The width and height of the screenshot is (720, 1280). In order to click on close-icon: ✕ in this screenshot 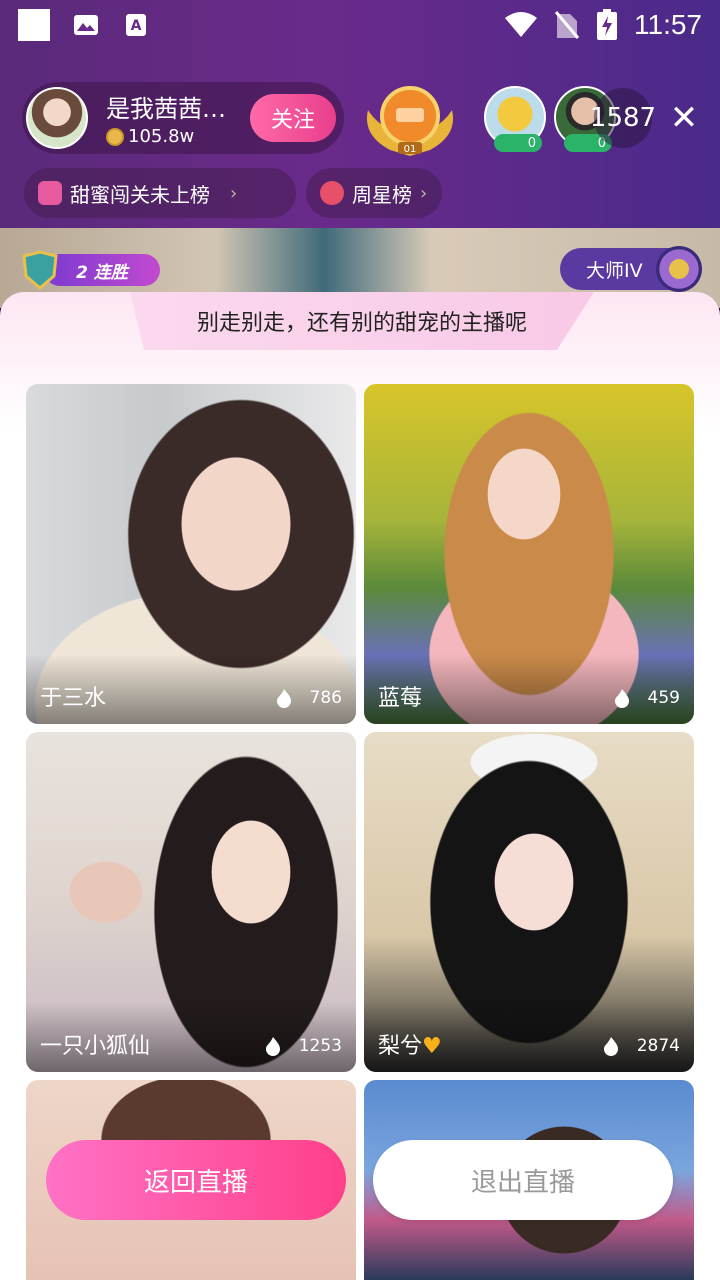, I will do `click(684, 118)`.